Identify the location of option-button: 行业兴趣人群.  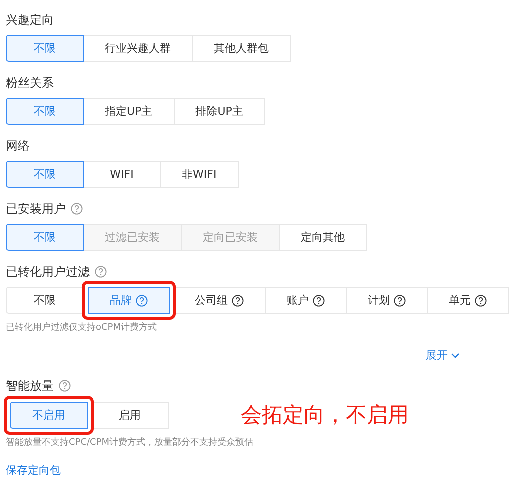
(138, 48).